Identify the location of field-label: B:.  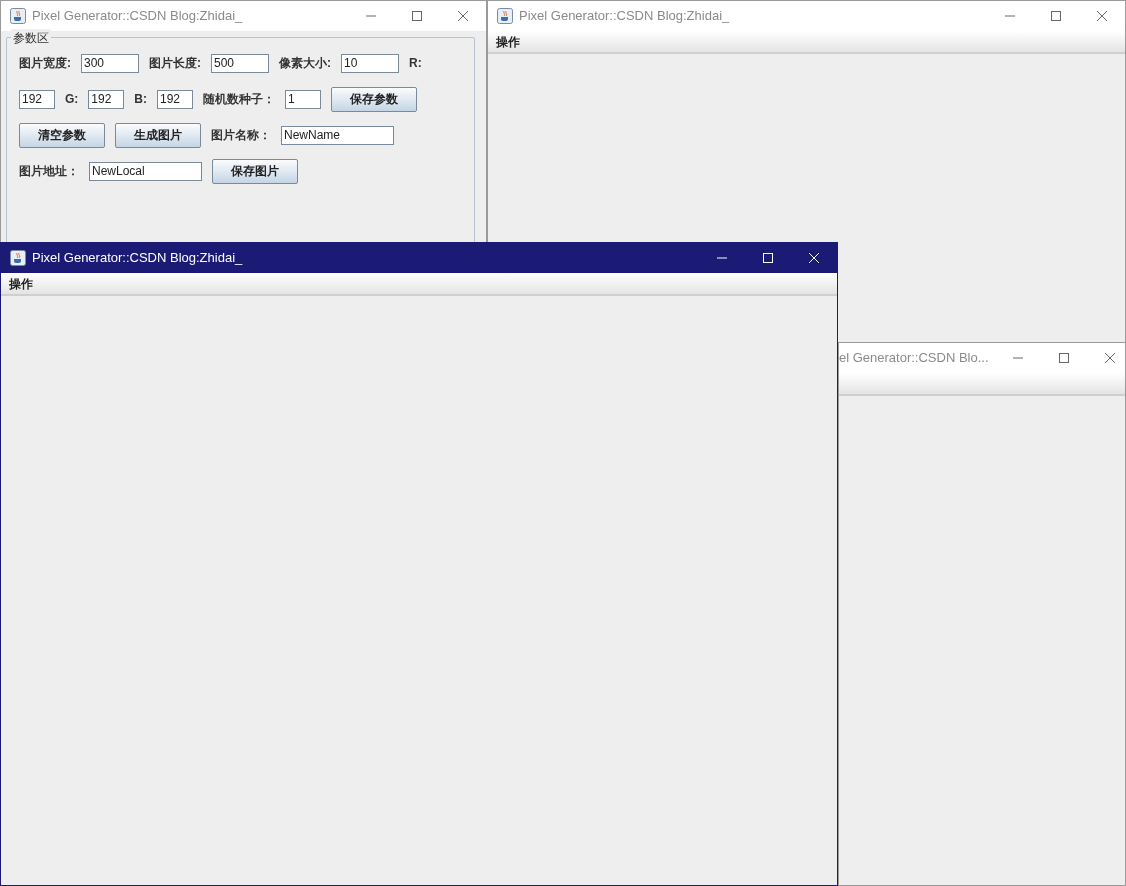
(140, 99).